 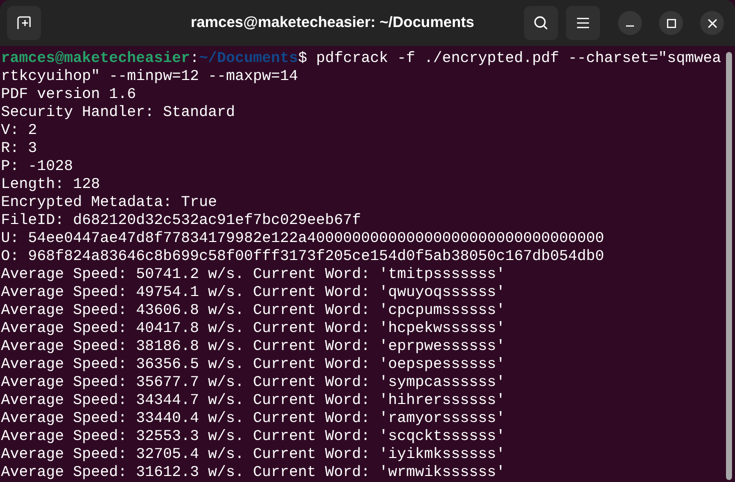 I want to click on maximize-button, so click(x=671, y=23).